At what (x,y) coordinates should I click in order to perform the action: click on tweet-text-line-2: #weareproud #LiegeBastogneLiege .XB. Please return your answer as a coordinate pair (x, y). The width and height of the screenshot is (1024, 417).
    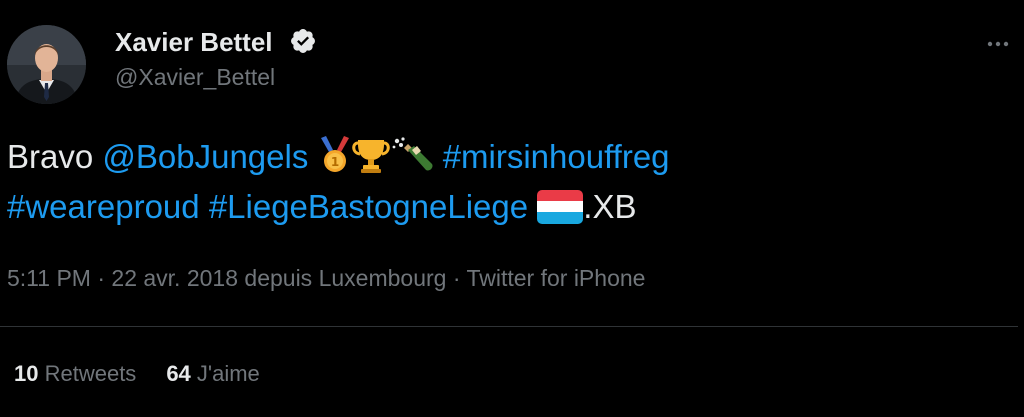
    Looking at the image, I should click on (507, 207).